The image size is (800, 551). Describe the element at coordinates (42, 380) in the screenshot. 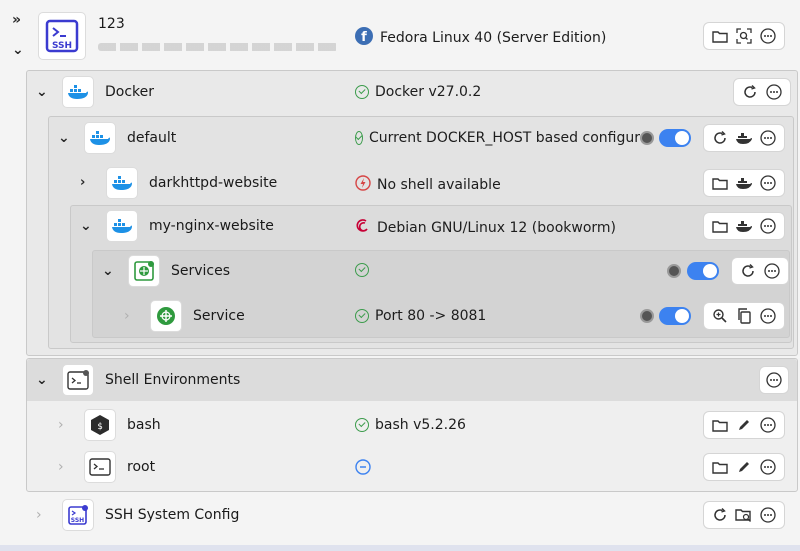

I see `shell-environments-chevron-icon: ⌄` at that location.